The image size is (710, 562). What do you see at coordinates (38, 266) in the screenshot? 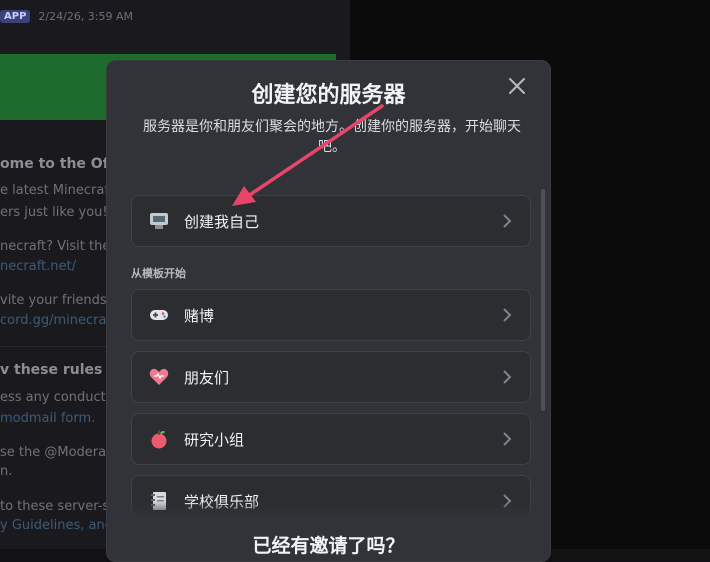
I see `background-message-line: necraft.net/` at bounding box center [38, 266].